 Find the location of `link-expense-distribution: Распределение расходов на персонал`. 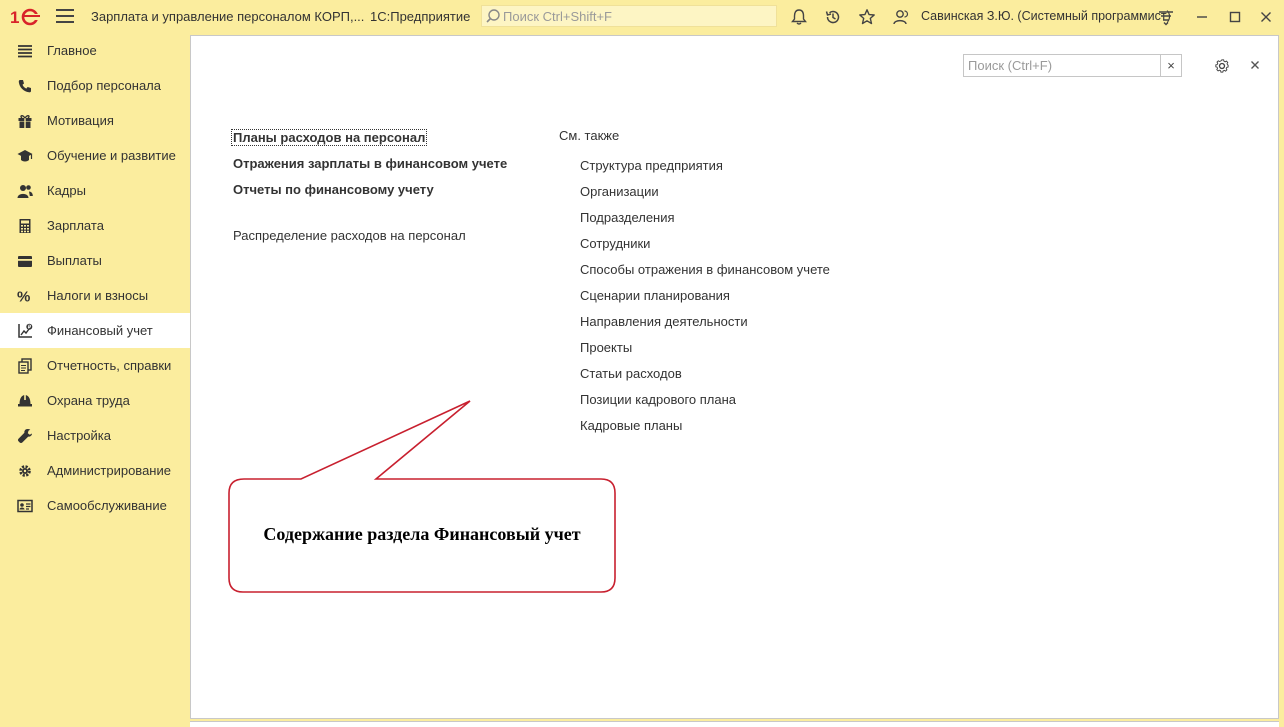

link-expense-distribution: Распределение расходов на персонал is located at coordinates (349, 235).